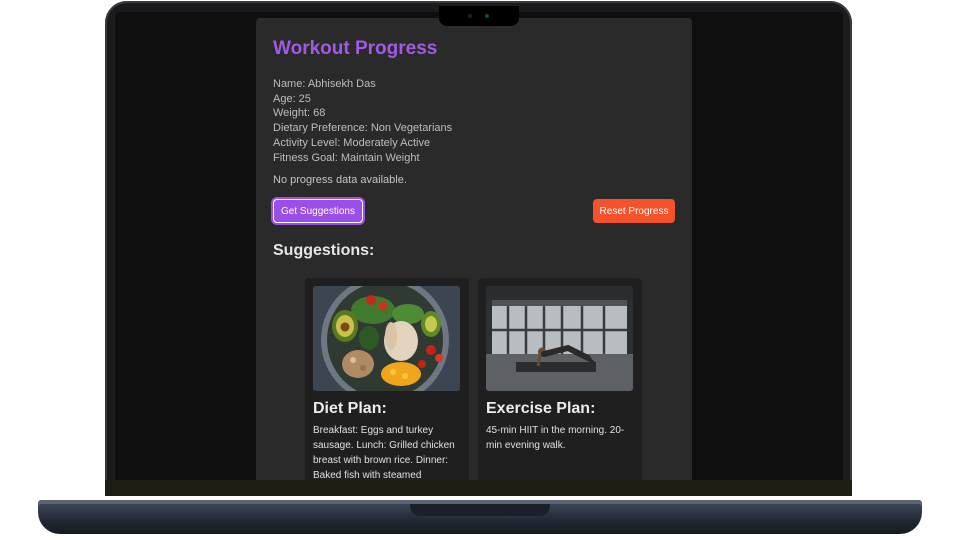 This screenshot has width=960, height=540. What do you see at coordinates (292, 98) in the screenshot?
I see `profile-age: Age: 25` at bounding box center [292, 98].